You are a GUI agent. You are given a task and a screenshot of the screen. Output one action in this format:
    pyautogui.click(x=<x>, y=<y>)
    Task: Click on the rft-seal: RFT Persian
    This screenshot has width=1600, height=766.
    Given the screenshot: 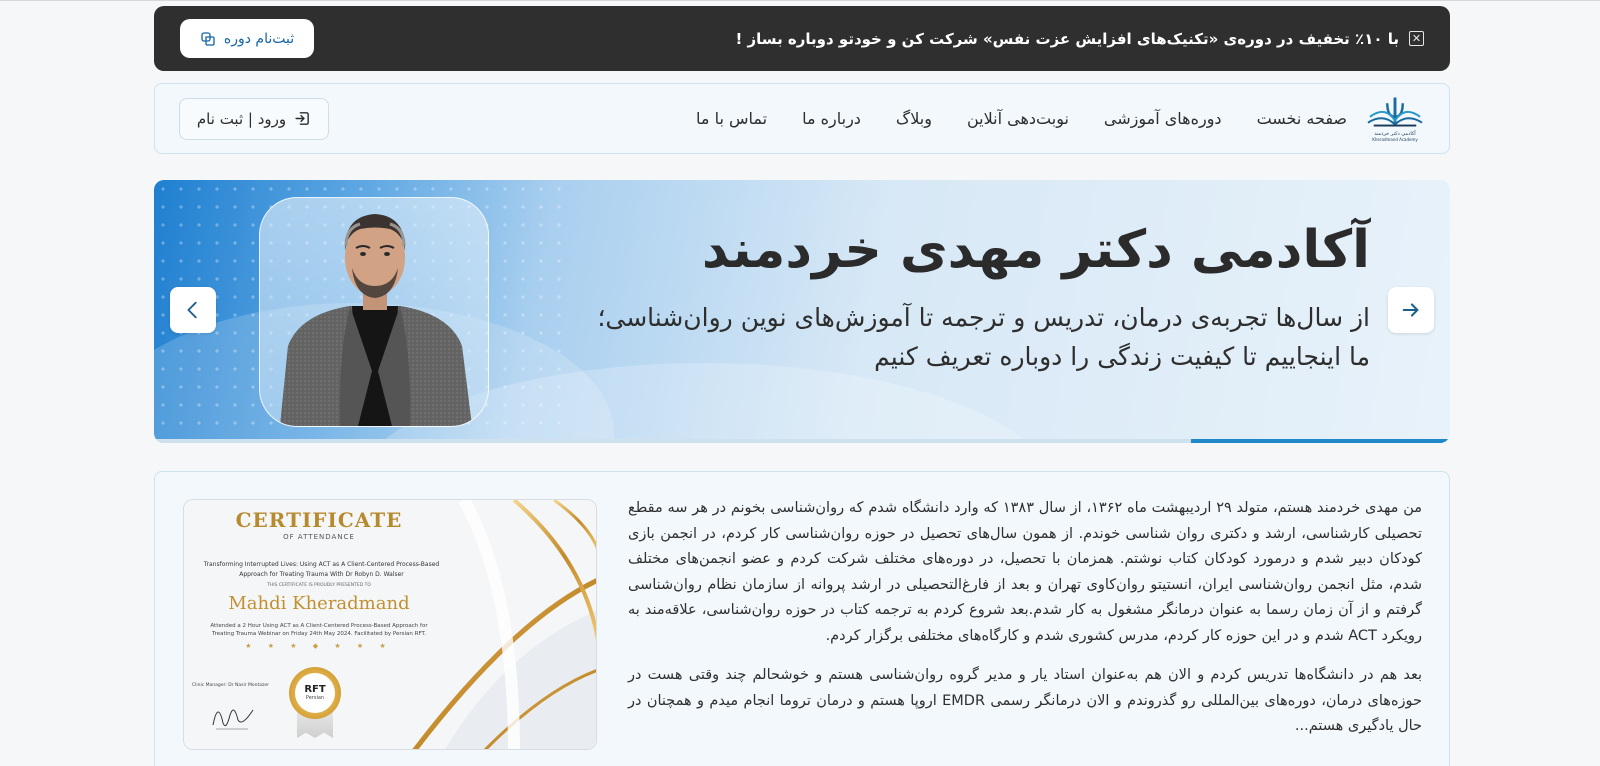 What is the action you would take?
    pyautogui.click(x=315, y=693)
    